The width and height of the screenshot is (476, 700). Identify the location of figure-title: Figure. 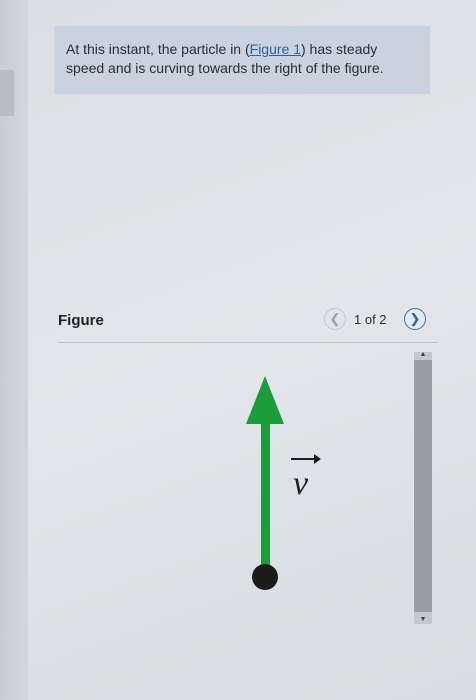
(81, 320).